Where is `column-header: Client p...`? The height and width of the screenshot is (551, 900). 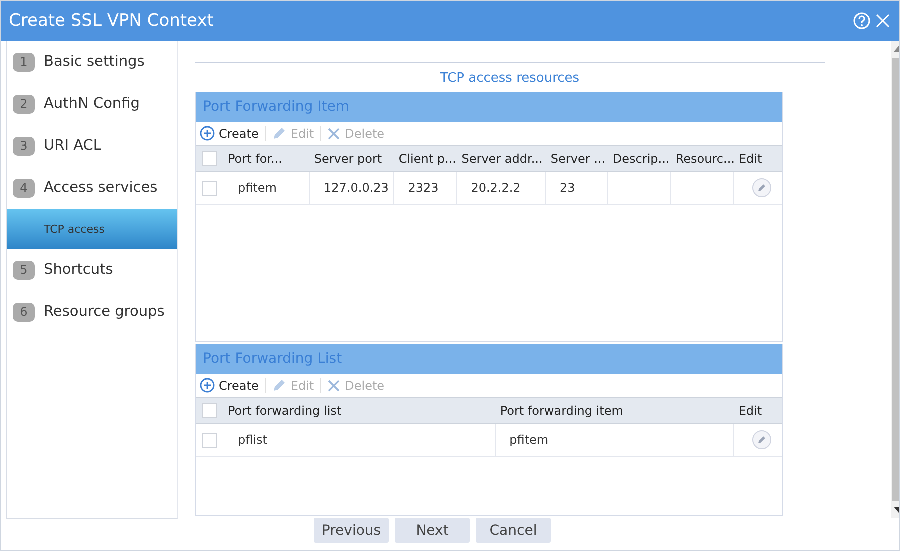
column-header: Client p... is located at coordinates (427, 159).